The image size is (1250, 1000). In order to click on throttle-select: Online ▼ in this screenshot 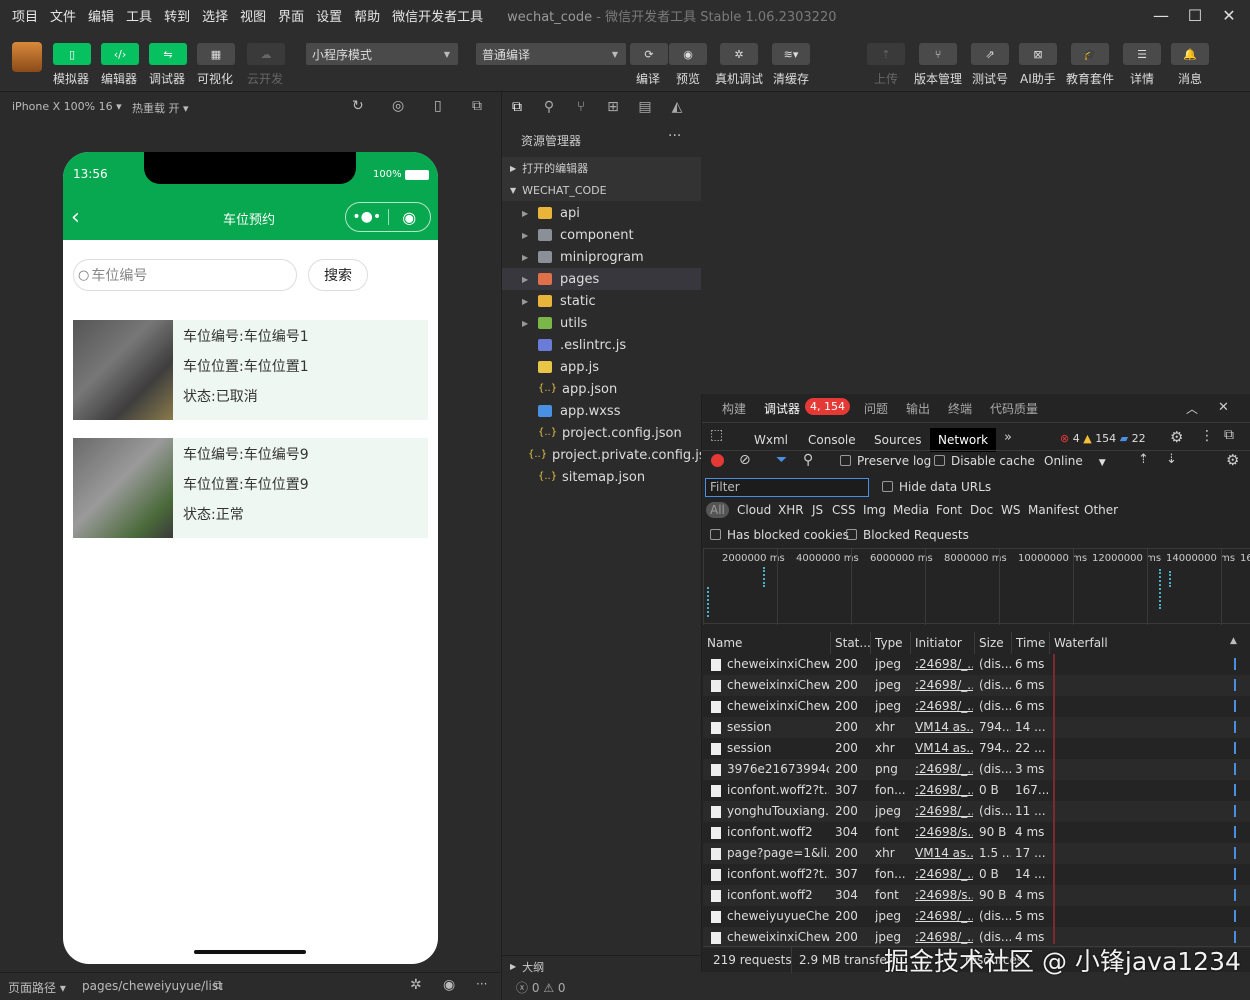, I will do `click(1075, 461)`.